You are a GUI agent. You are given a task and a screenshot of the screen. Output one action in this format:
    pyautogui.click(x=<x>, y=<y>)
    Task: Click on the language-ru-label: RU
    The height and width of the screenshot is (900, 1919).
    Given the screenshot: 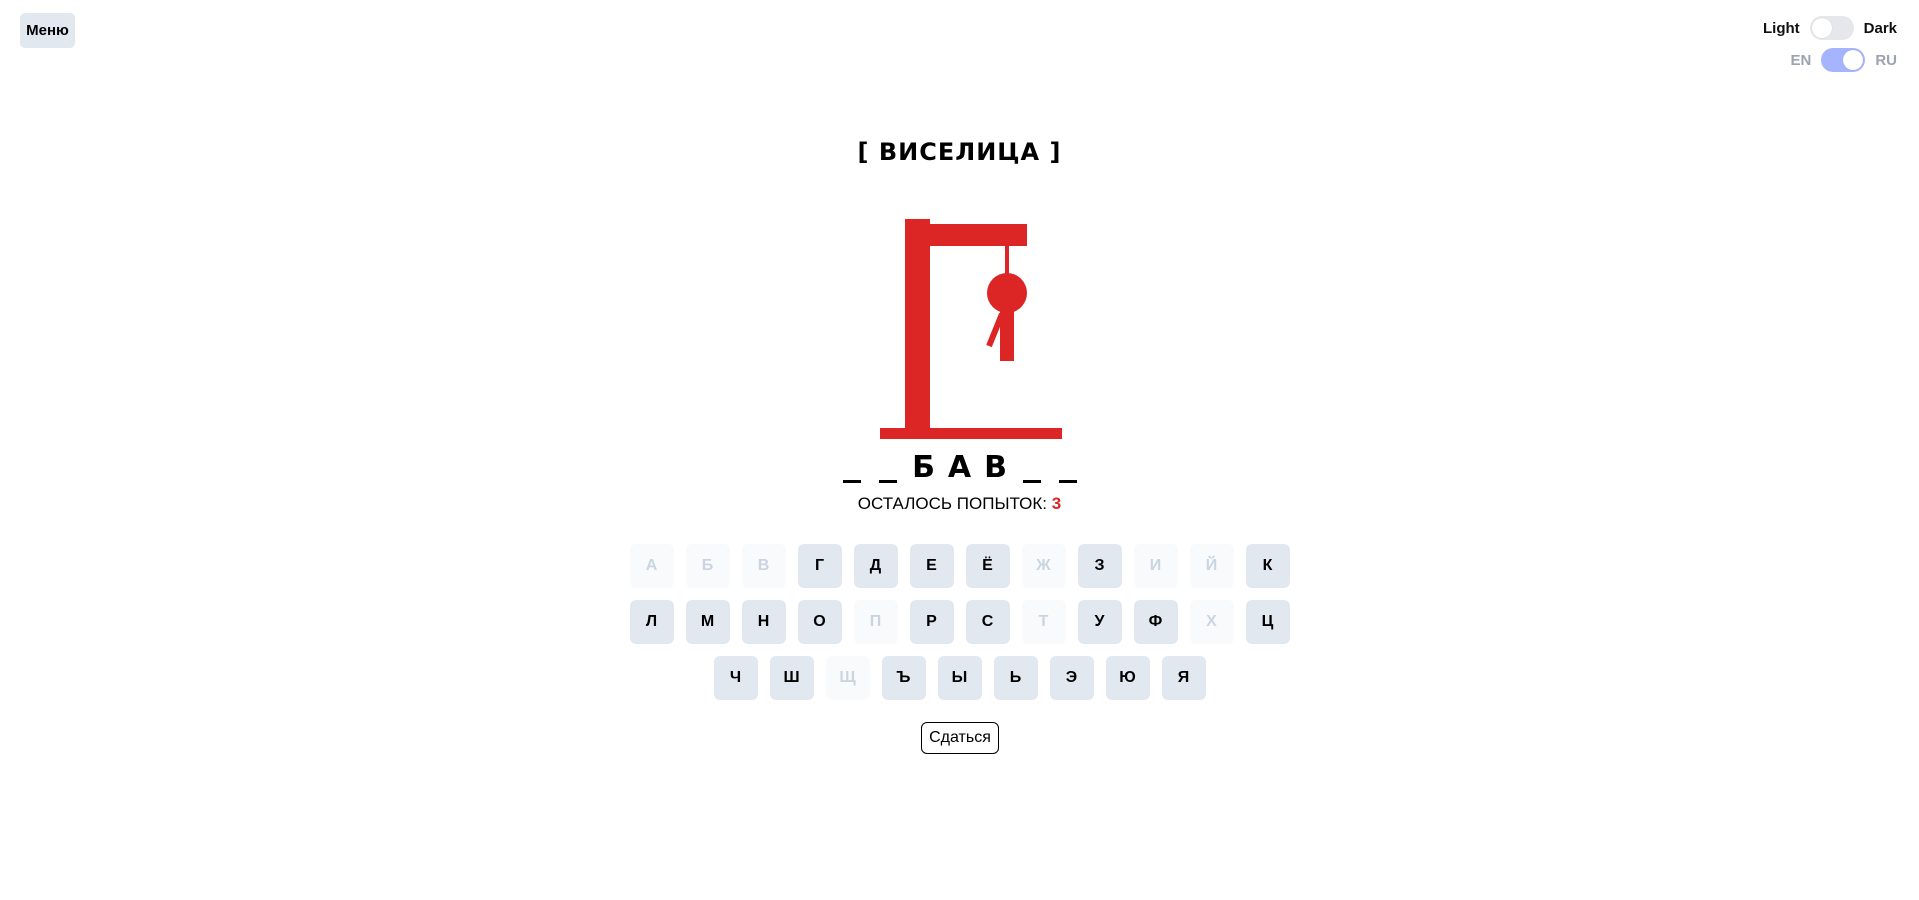 What is the action you would take?
    pyautogui.click(x=1886, y=60)
    